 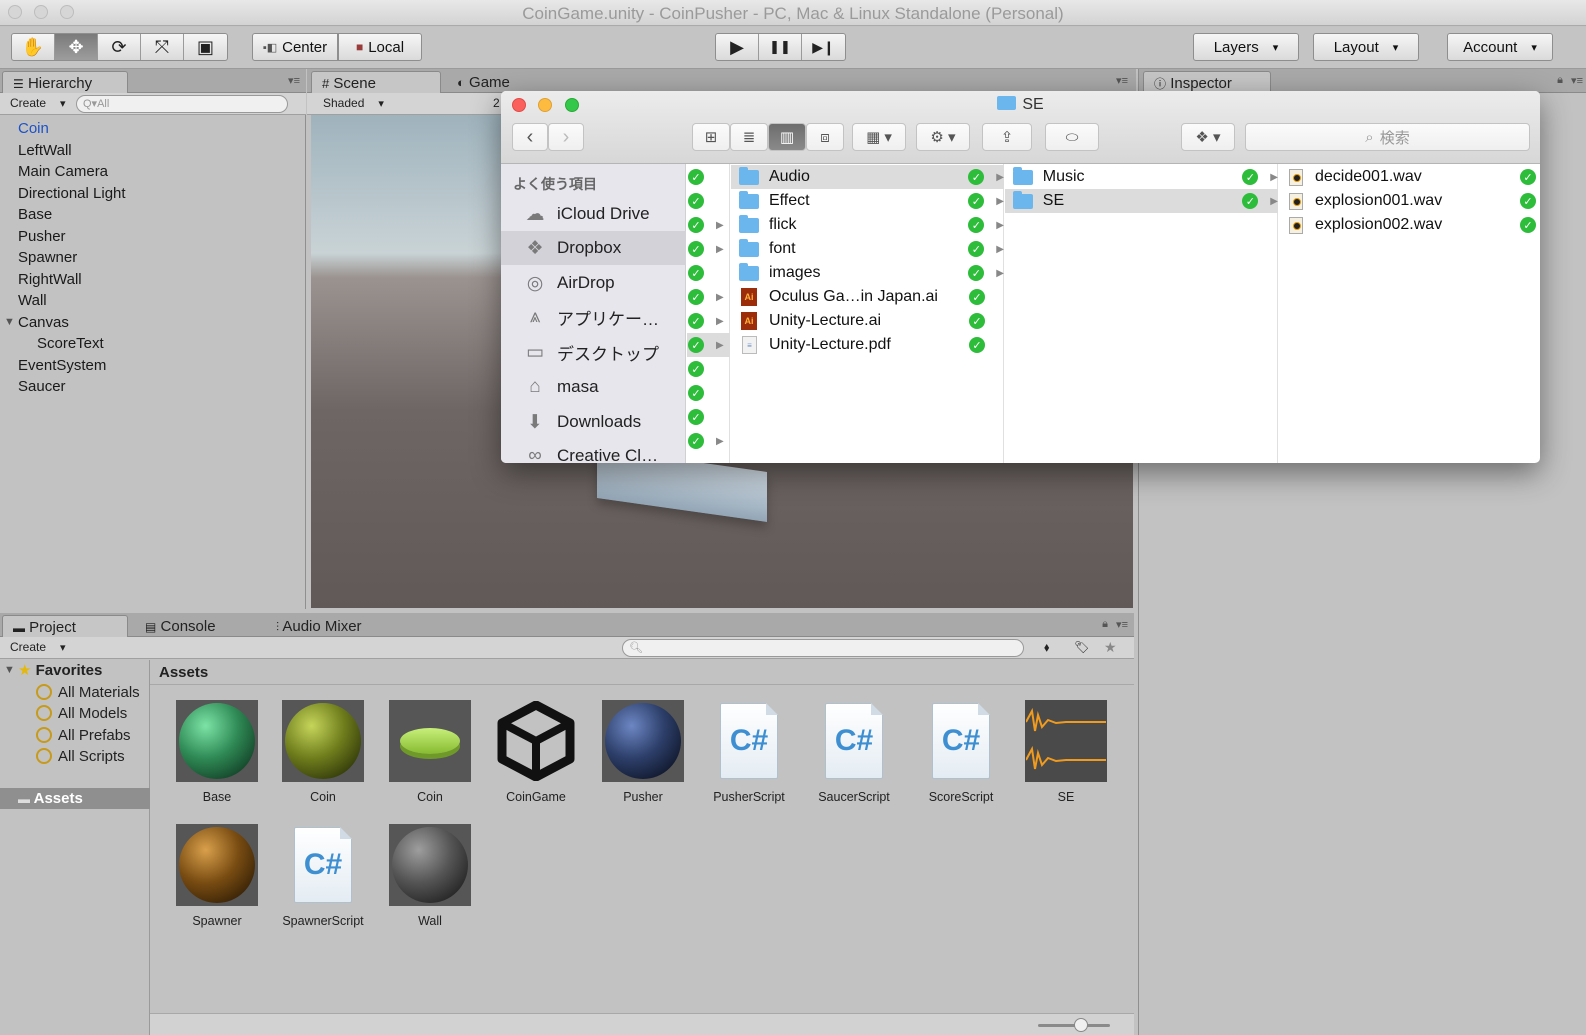 I want to click on list-item-se: SE ✓ ▶, so click(x=1141, y=201).